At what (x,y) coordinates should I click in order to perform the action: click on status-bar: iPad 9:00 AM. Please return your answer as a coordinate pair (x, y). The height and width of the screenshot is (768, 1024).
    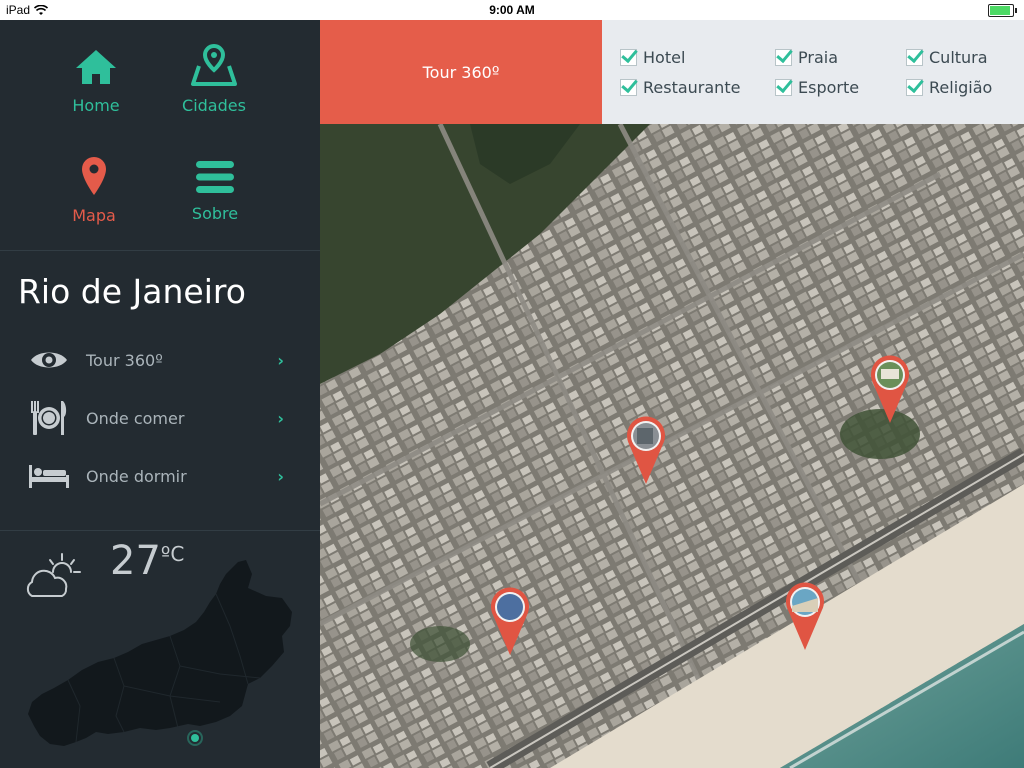
    Looking at the image, I should click on (512, 10).